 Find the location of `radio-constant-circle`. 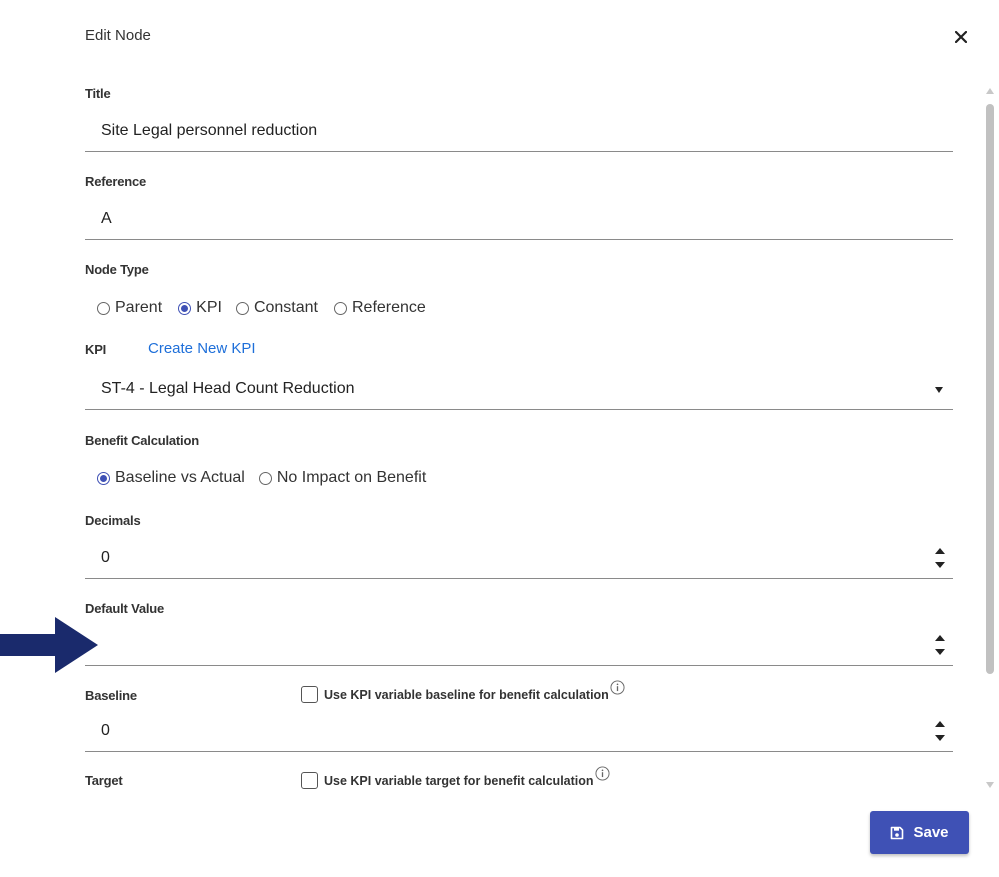

radio-constant-circle is located at coordinates (242, 308).